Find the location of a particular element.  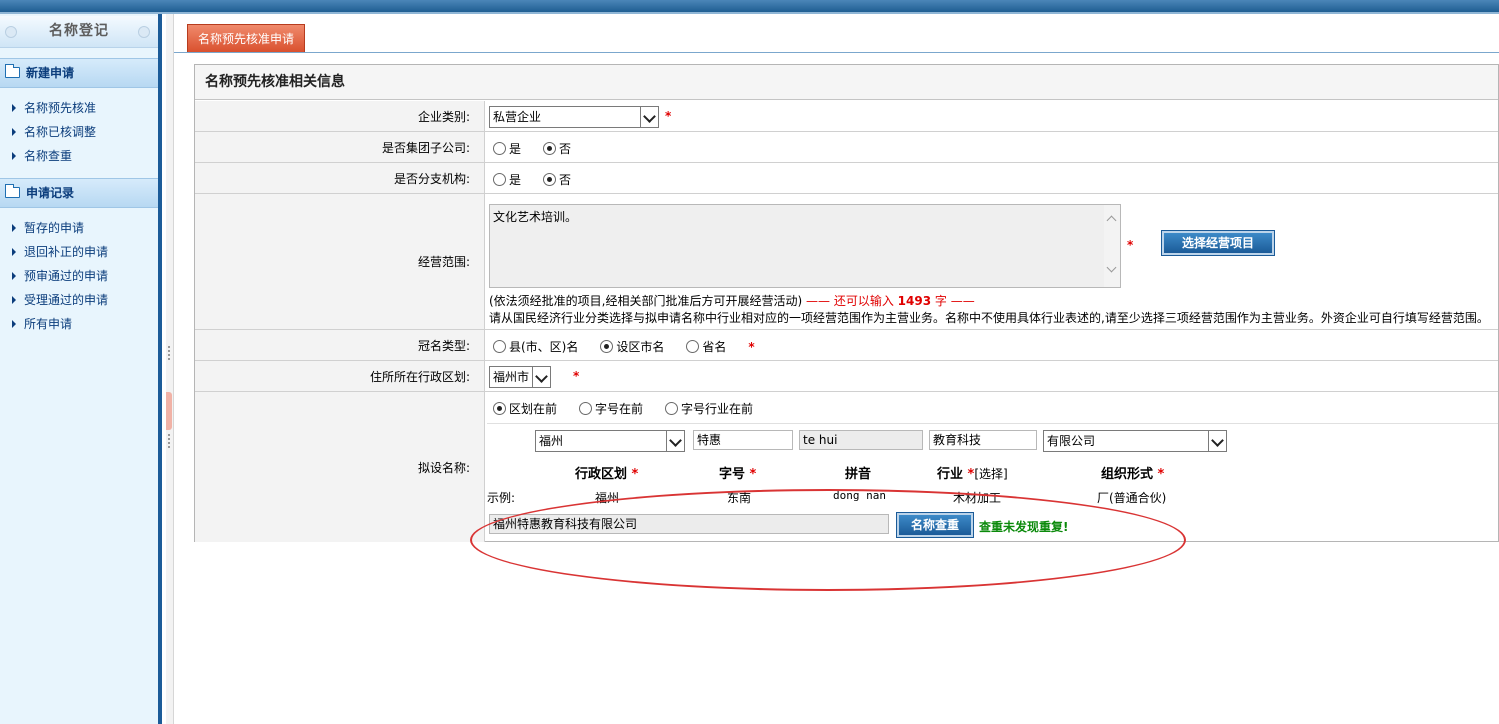

enterprise-type-select: 私营企业 is located at coordinates (574, 117).